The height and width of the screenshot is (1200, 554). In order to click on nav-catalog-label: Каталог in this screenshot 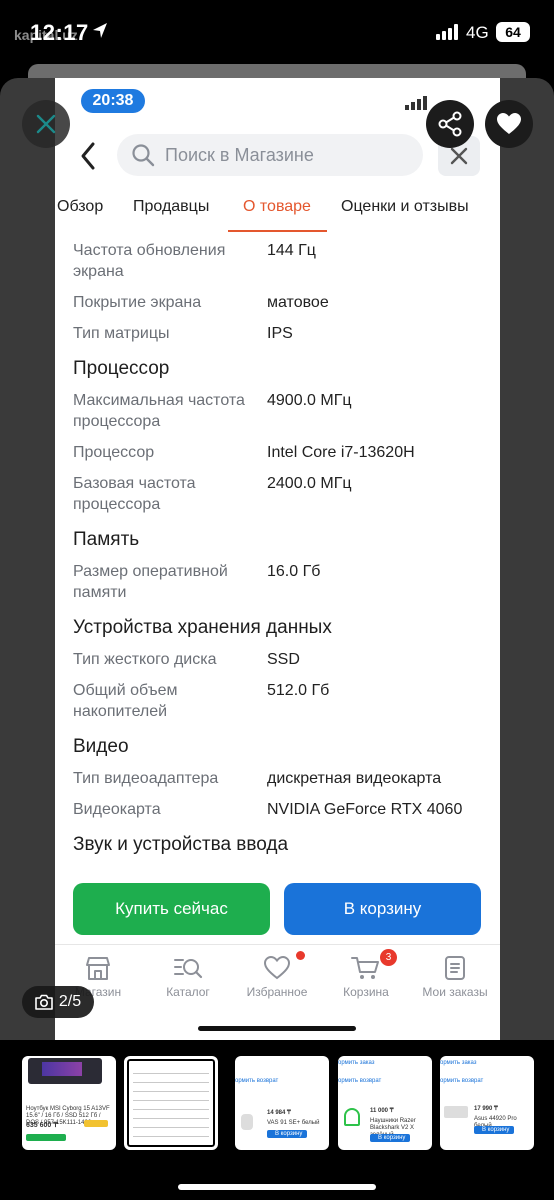, I will do `click(188, 992)`.